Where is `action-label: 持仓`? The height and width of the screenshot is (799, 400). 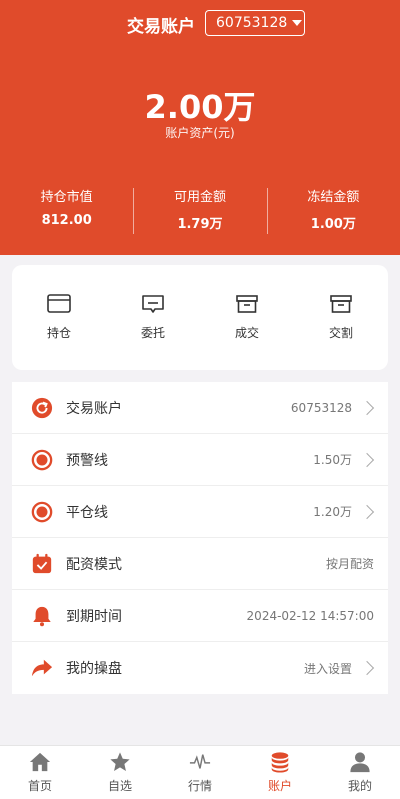
action-label: 持仓 is located at coordinates (58, 333).